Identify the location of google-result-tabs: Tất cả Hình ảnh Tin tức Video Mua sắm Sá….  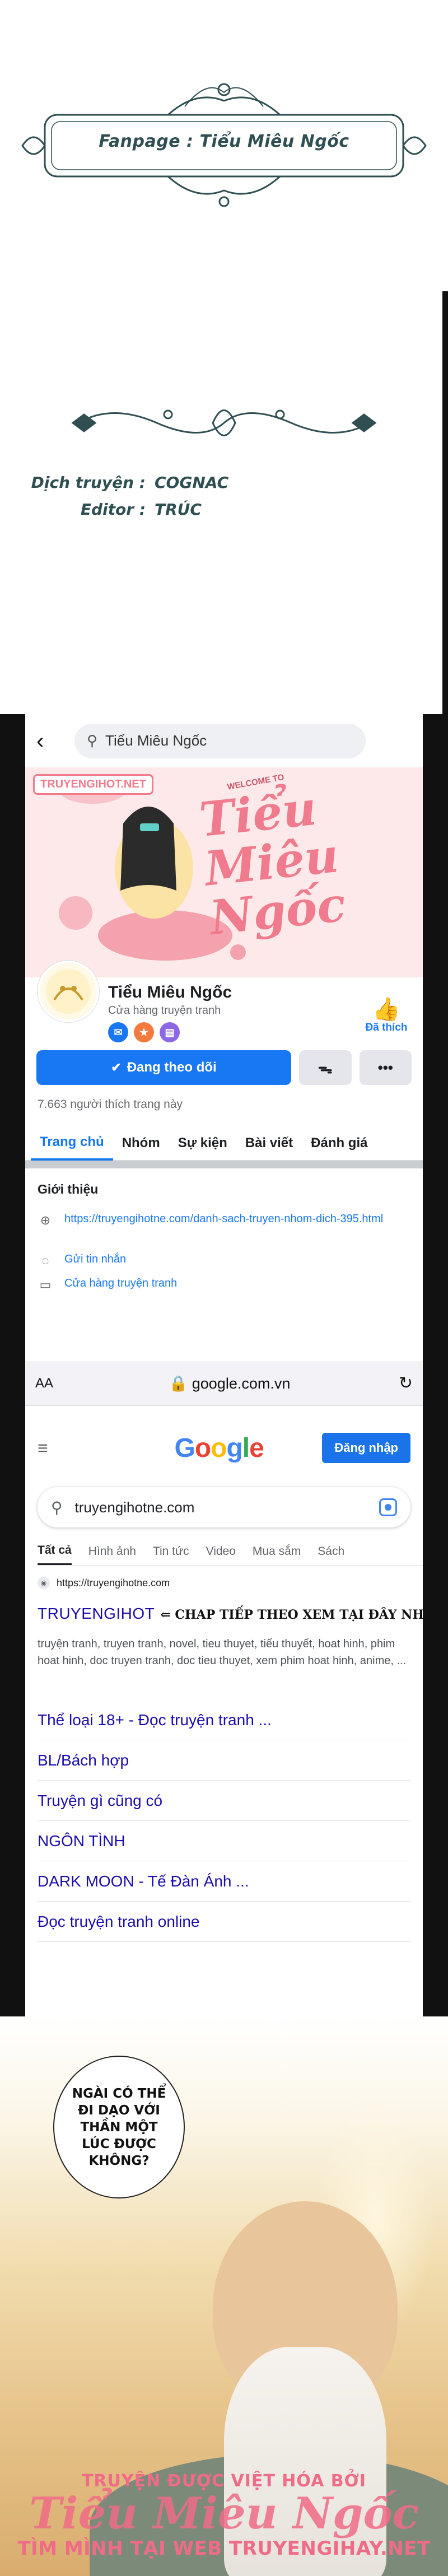
(231, 1552).